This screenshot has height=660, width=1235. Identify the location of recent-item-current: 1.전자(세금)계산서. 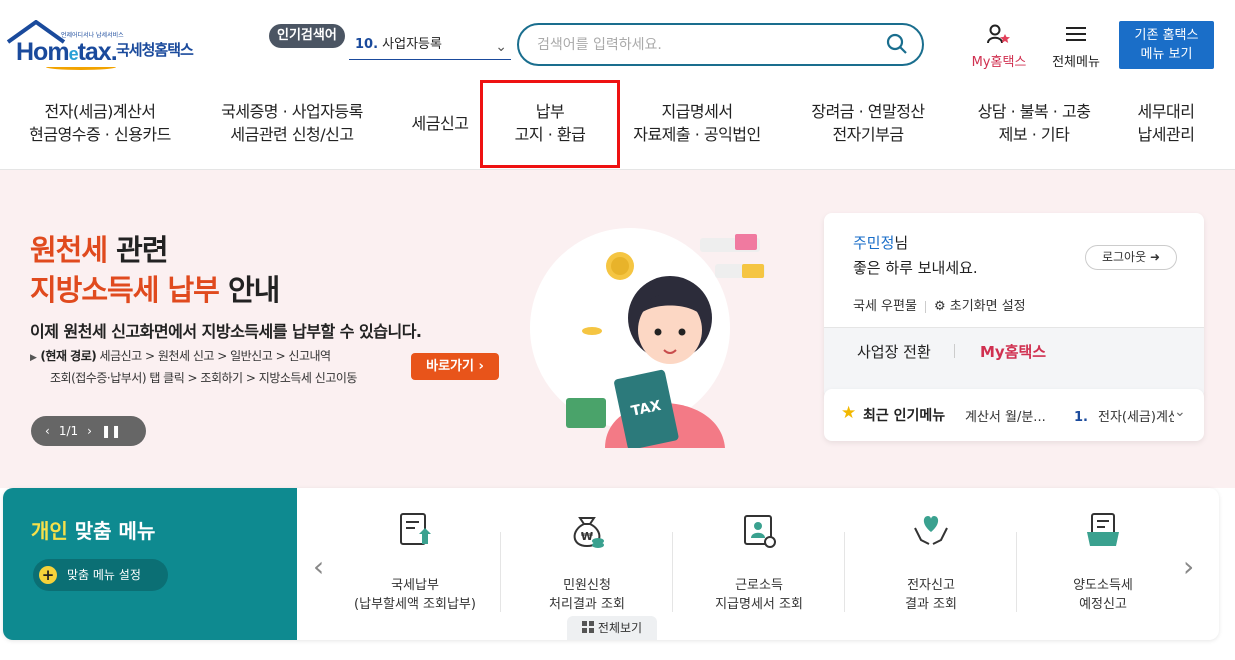
(1124, 415).